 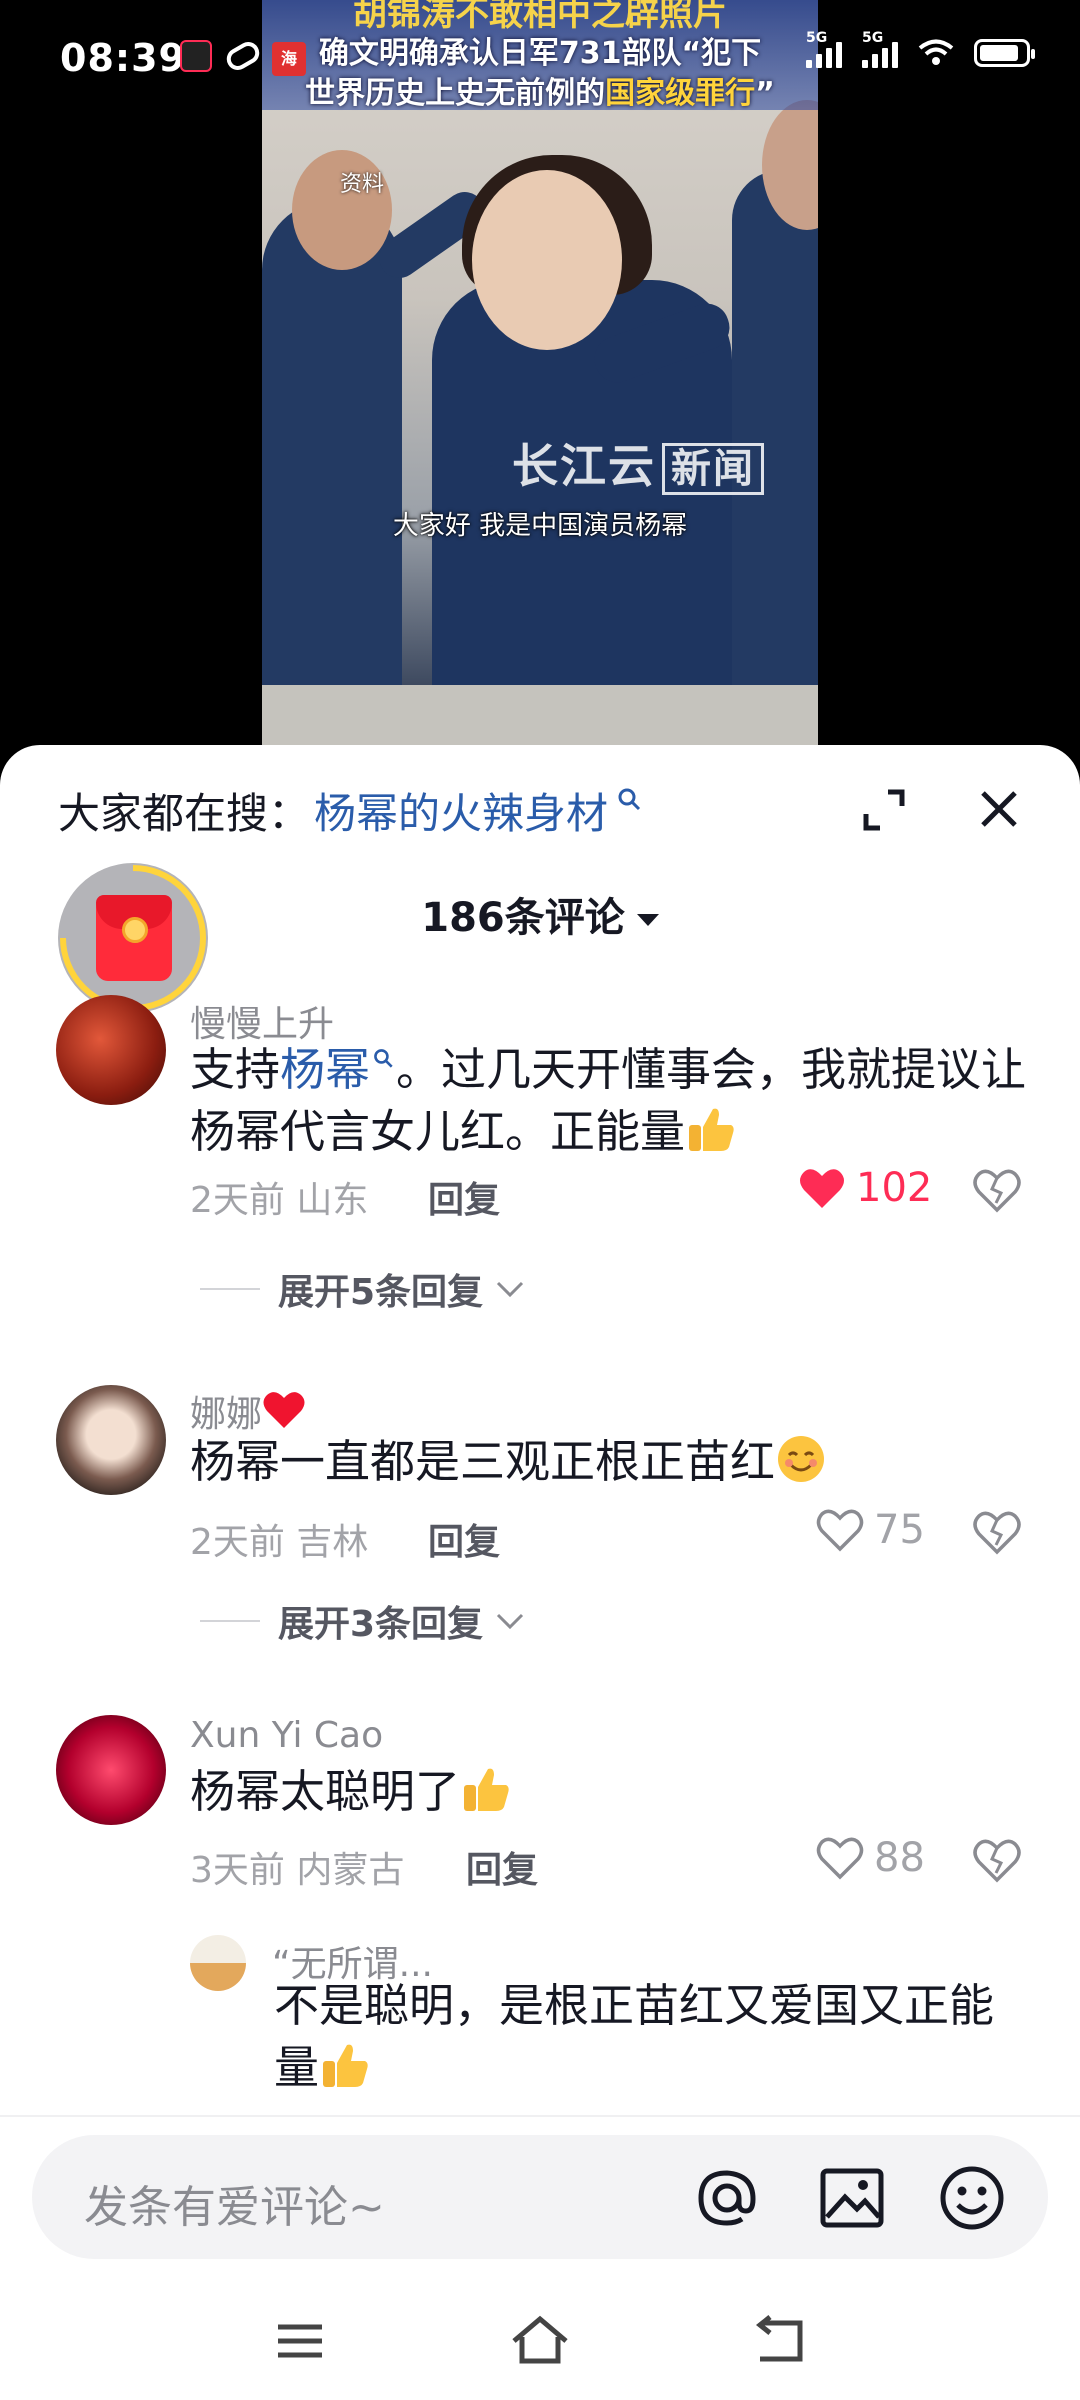 I want to click on expand-replies-button: 展开3条回复, so click(x=362, y=1621).